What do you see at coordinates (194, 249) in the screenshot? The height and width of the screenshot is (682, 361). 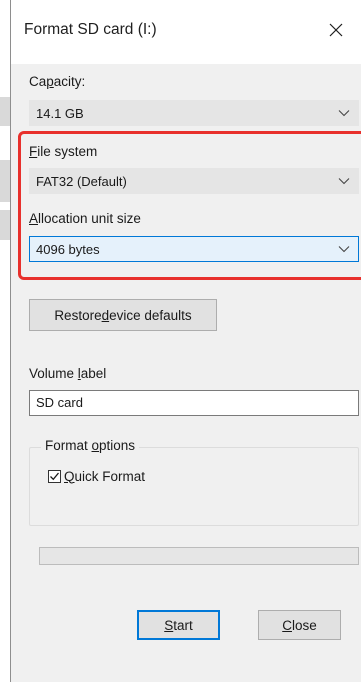 I see `allocation-unit-size-select: 4096 bytes` at bounding box center [194, 249].